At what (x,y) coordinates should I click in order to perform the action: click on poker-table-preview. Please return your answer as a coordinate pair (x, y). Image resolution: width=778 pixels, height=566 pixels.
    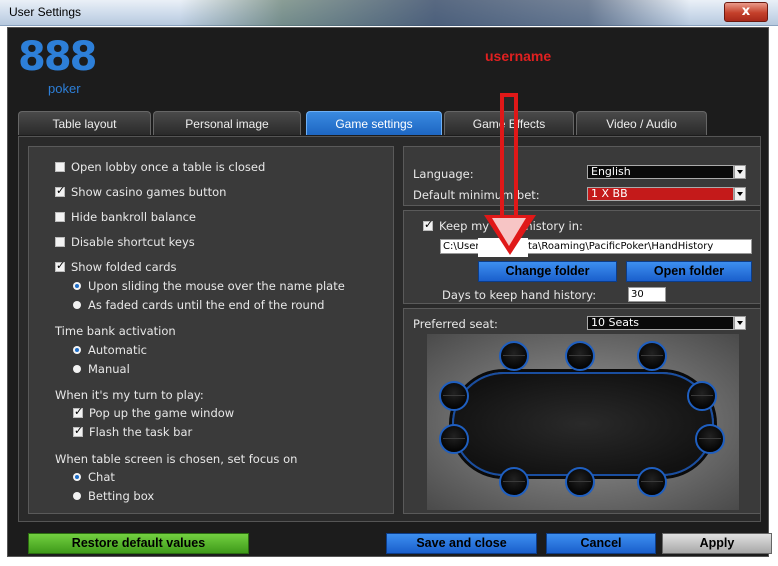
    Looking at the image, I should click on (583, 422).